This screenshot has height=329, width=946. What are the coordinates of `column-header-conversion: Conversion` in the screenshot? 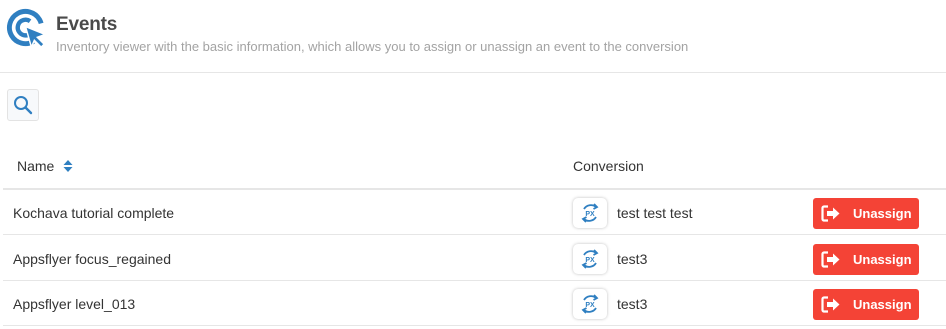 It's located at (608, 166).